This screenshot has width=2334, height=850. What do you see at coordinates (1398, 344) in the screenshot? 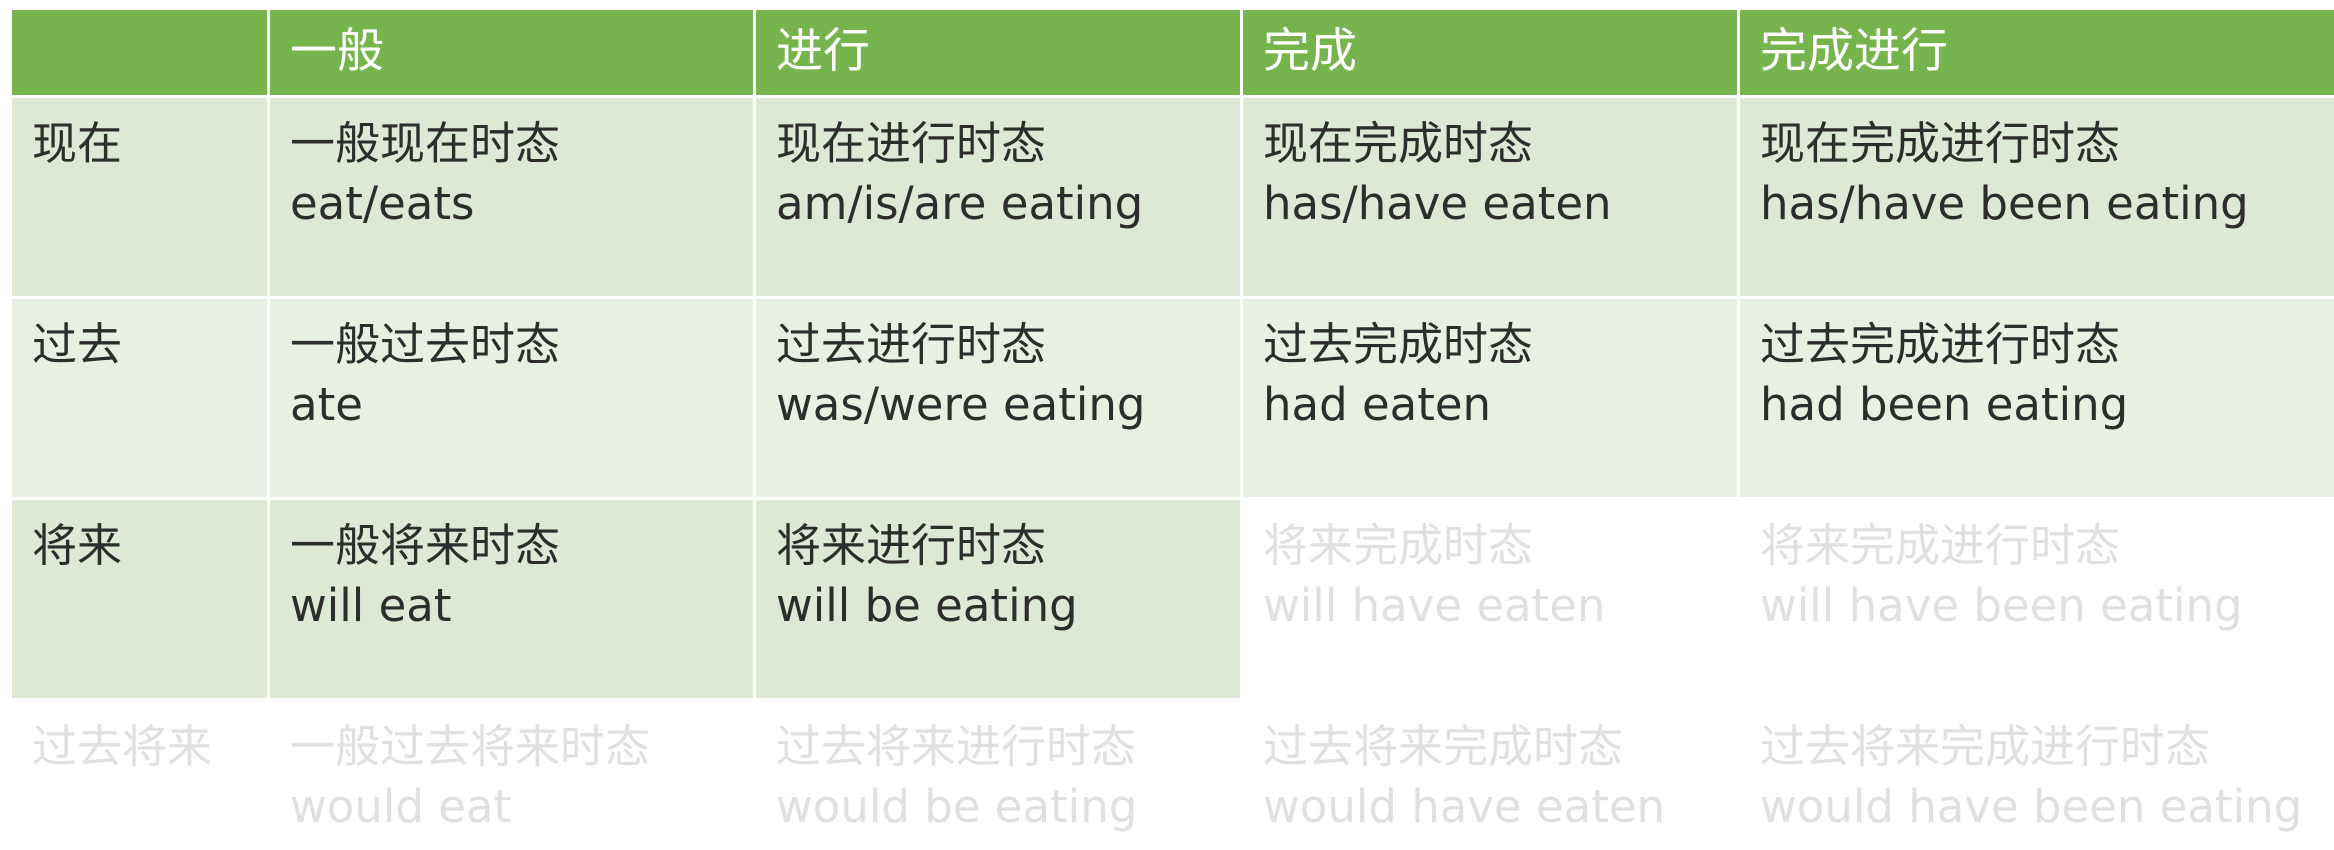
I see `tense-name: 过去完成时态` at bounding box center [1398, 344].